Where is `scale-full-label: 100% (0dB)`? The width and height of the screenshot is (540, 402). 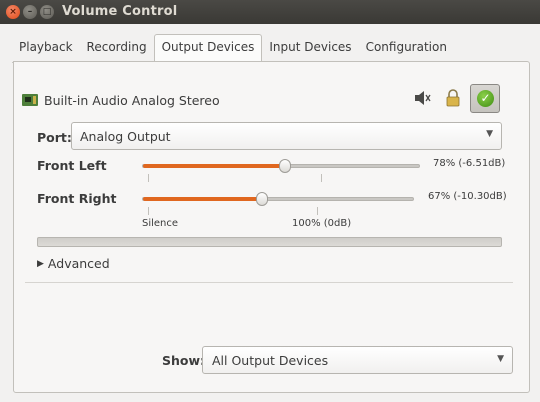
scale-full-label: 100% (0dB) is located at coordinates (322, 223).